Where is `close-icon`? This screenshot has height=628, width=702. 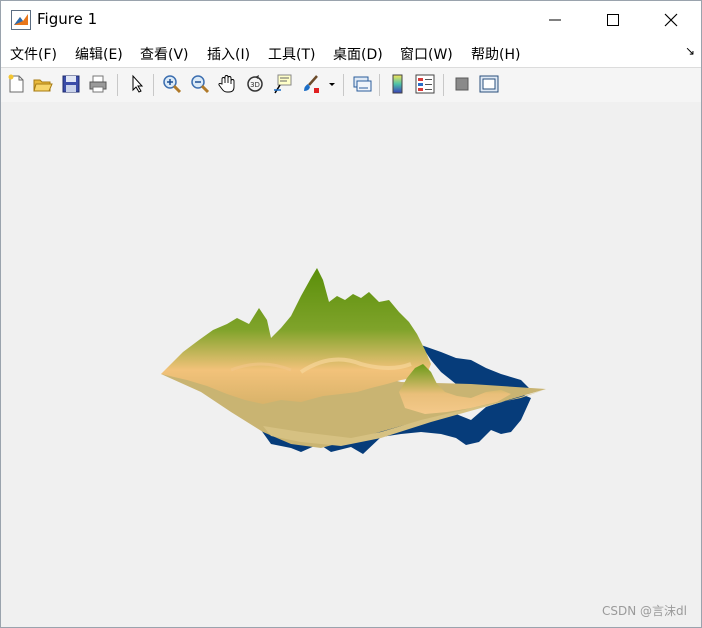 close-icon is located at coordinates (671, 20).